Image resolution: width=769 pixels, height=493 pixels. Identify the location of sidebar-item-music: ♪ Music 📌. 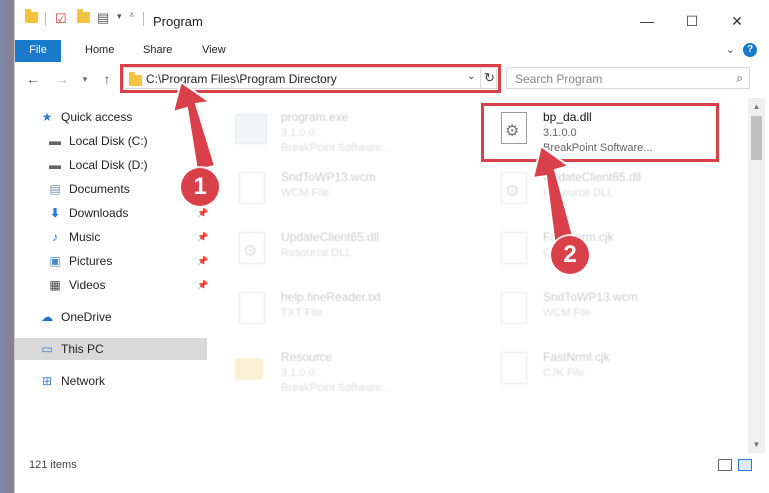
(127, 237).